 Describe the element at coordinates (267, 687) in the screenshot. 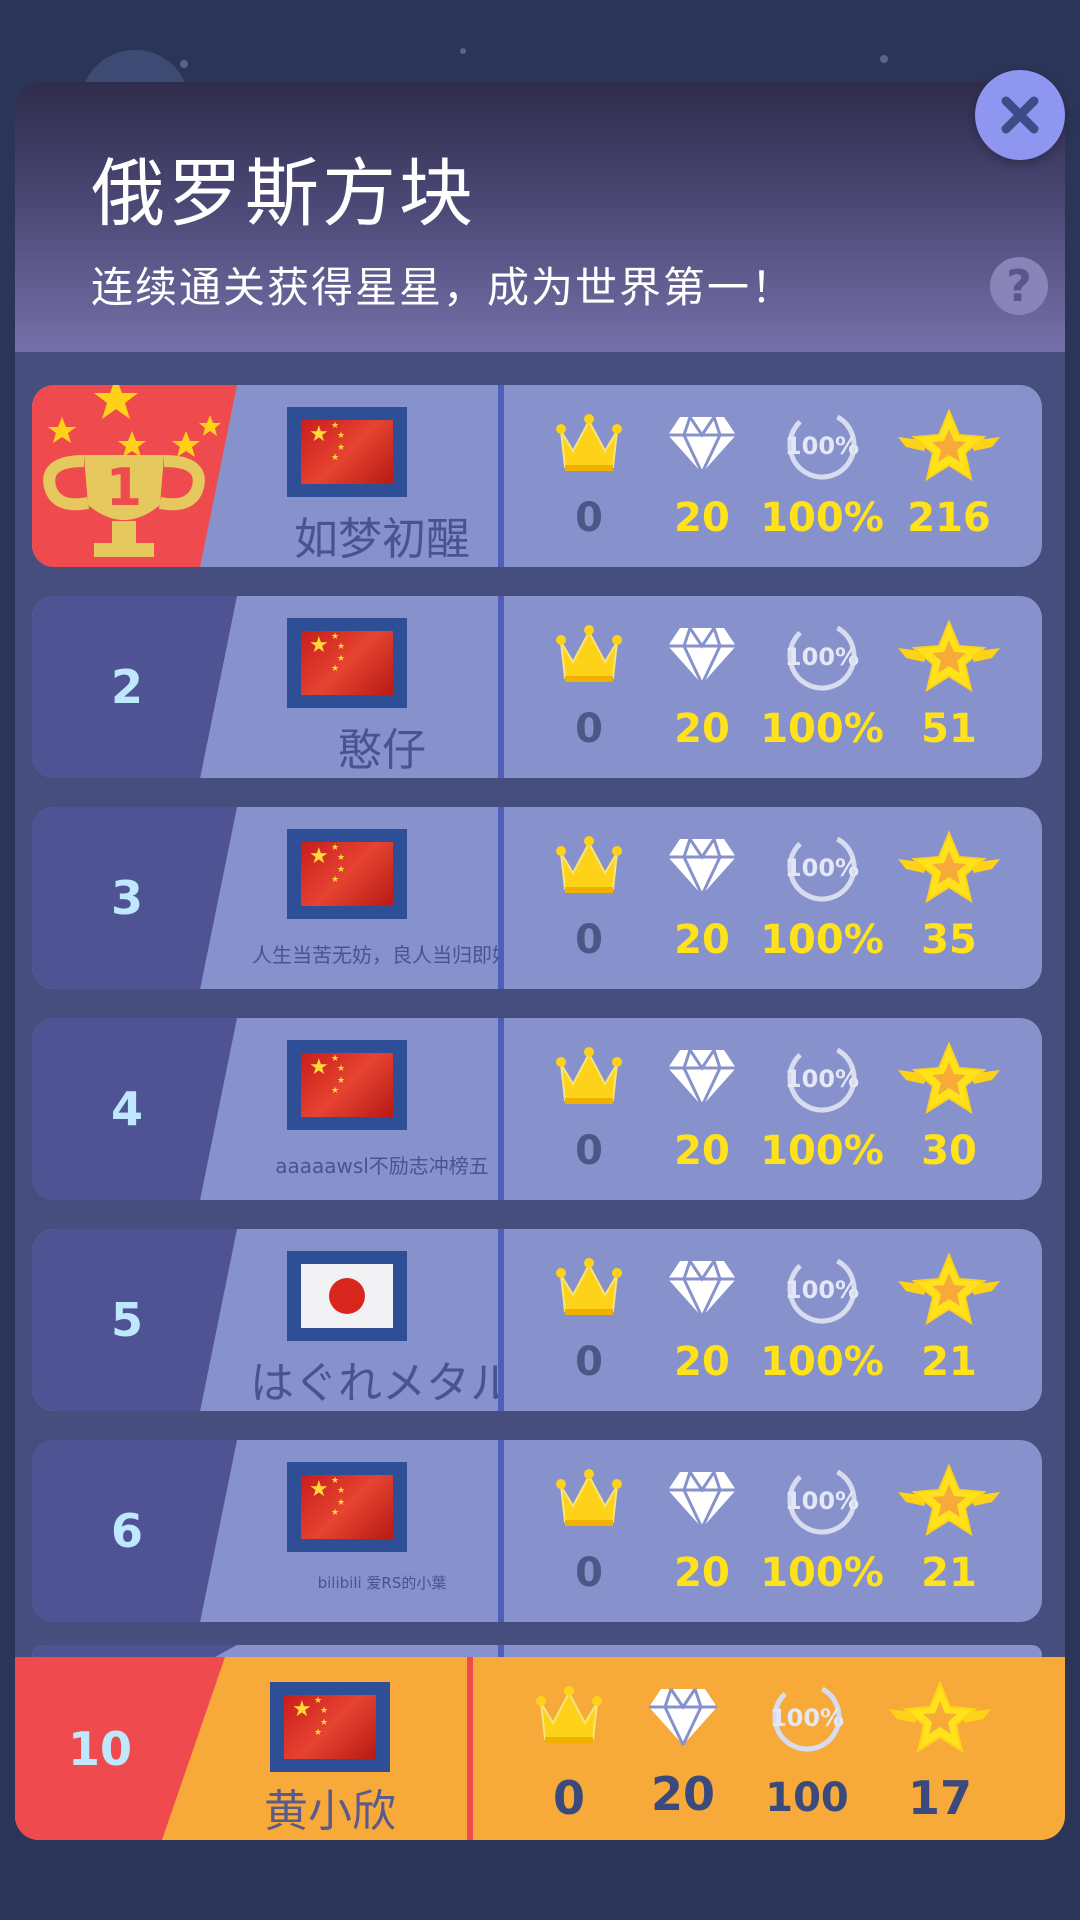

I see `row-left: 2 ★ ★ ★ ★ ★ 憨仔` at that location.